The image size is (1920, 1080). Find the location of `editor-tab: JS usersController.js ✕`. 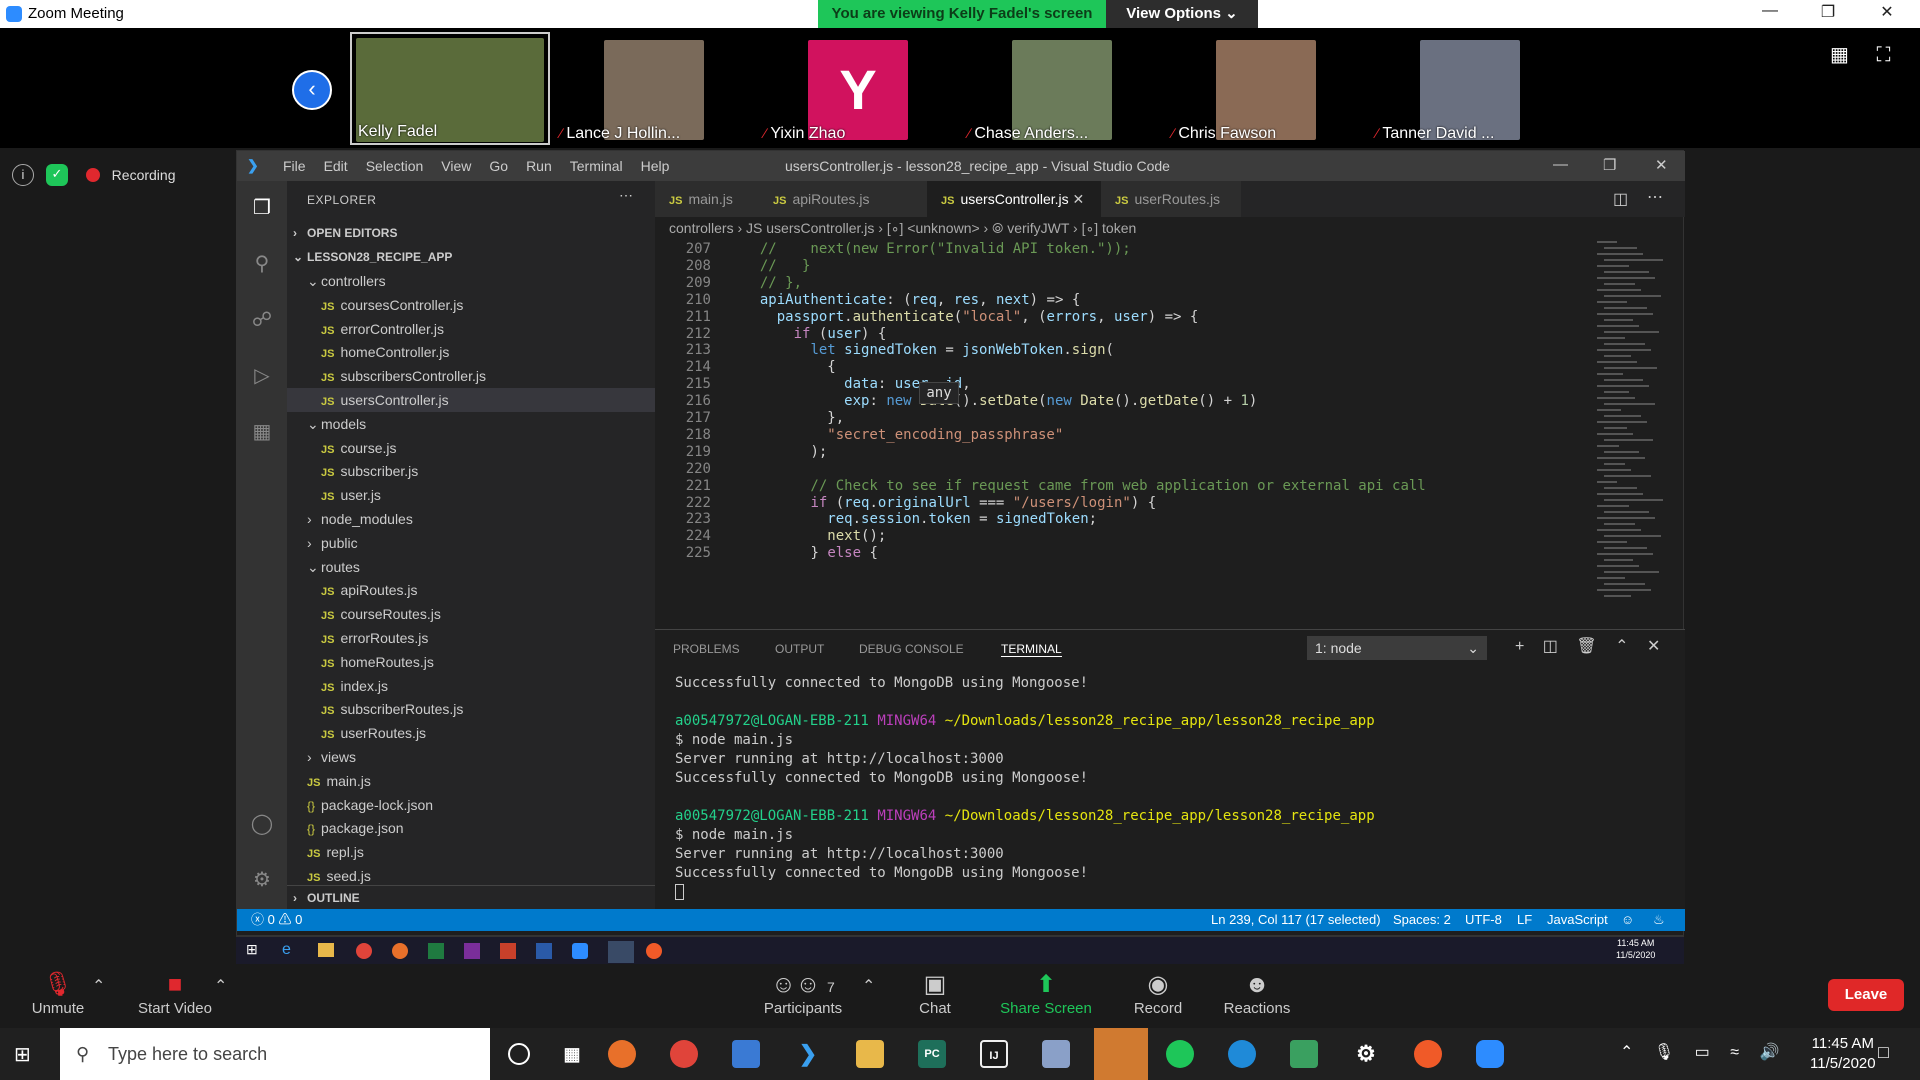

editor-tab: JS usersController.js ✕ is located at coordinates (1014, 199).